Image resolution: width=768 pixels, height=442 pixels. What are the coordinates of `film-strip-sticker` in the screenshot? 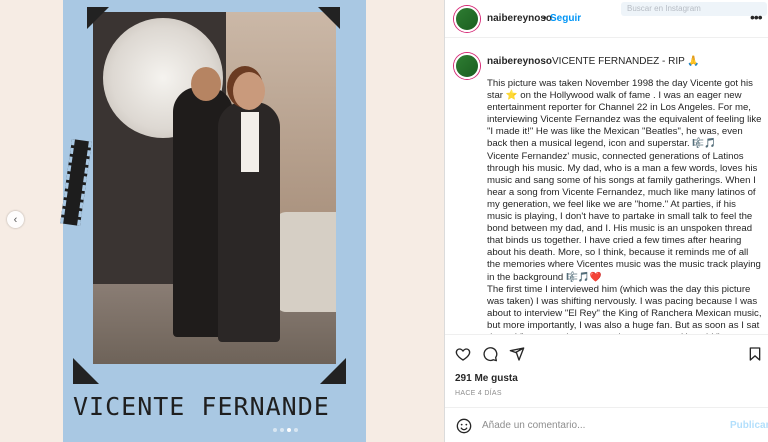 It's located at (76, 182).